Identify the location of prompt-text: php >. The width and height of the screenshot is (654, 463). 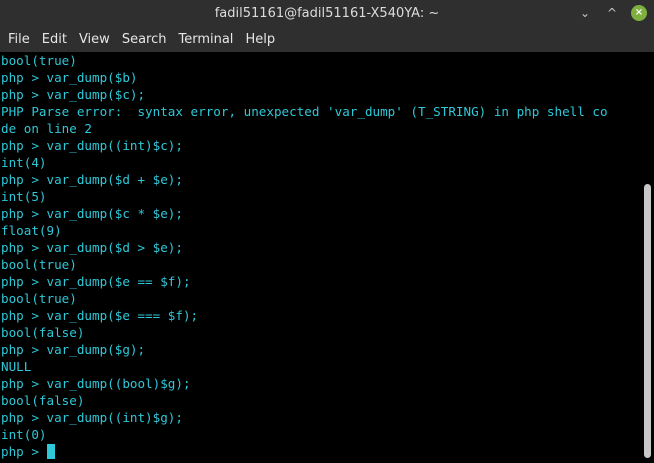
(24, 451).